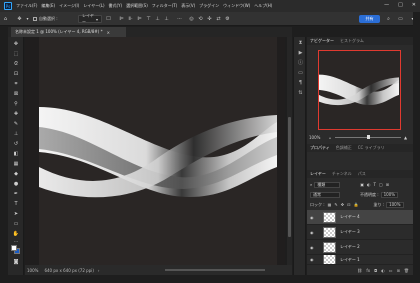  I want to click on foreground-color-swatch, so click(14, 248).